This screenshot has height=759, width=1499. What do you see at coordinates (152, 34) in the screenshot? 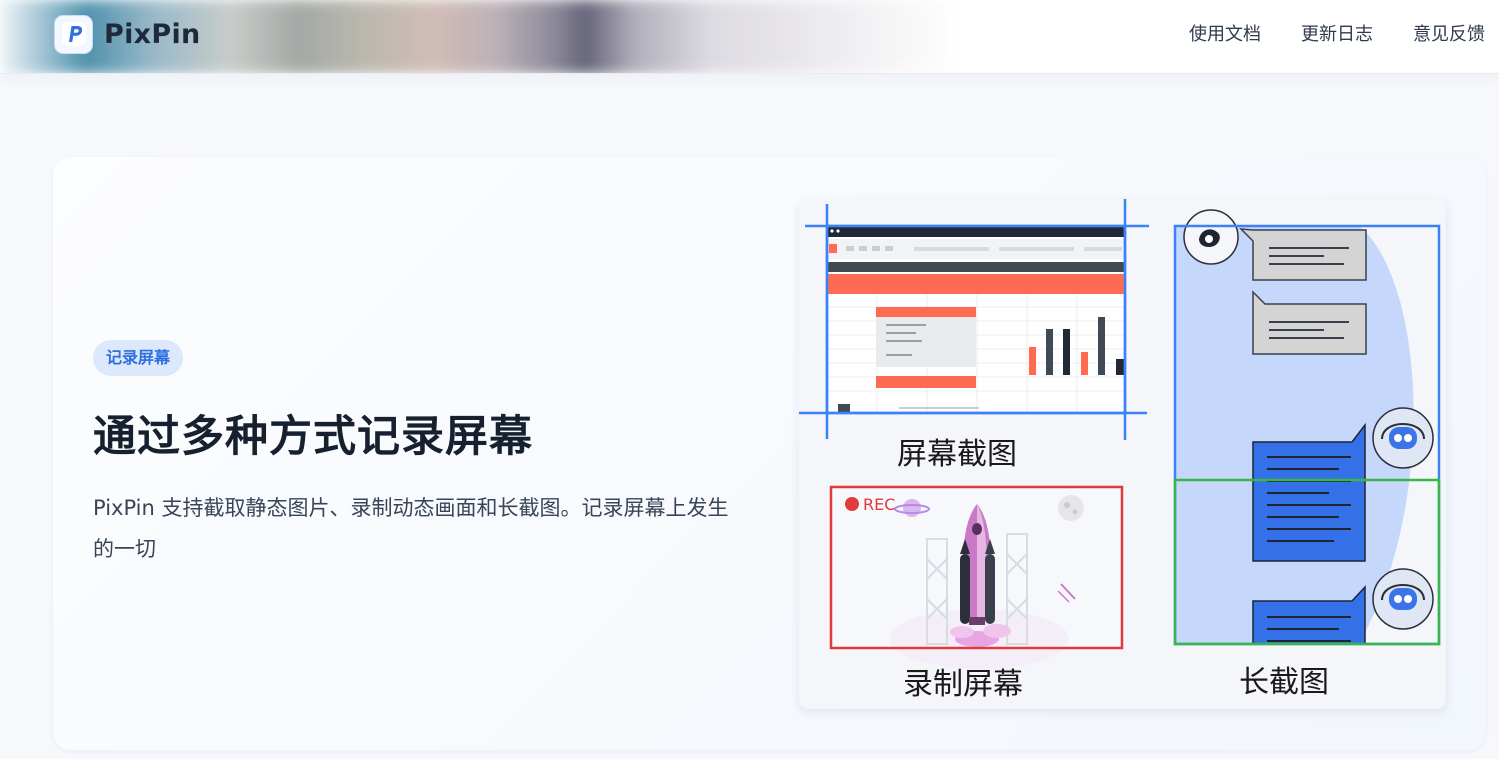
I see `brand-name: PixPin` at bounding box center [152, 34].